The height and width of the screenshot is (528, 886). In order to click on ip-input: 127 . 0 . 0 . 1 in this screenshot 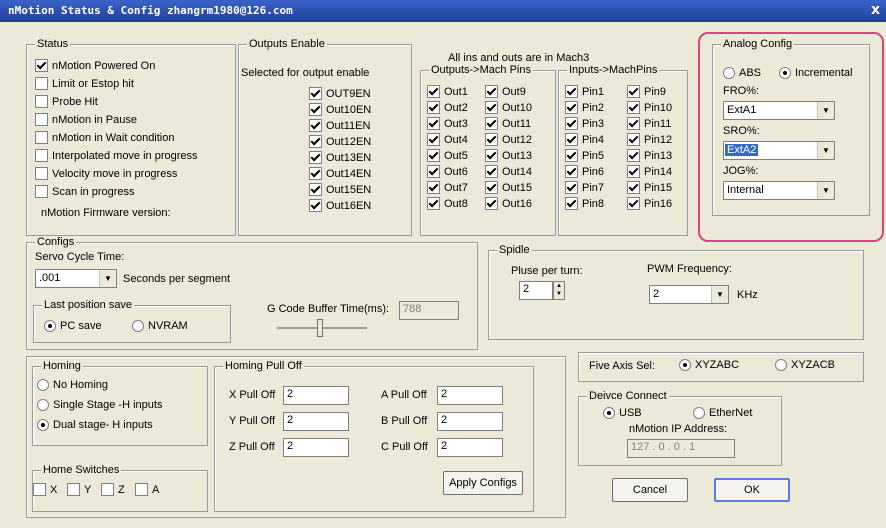, I will do `click(681, 448)`.